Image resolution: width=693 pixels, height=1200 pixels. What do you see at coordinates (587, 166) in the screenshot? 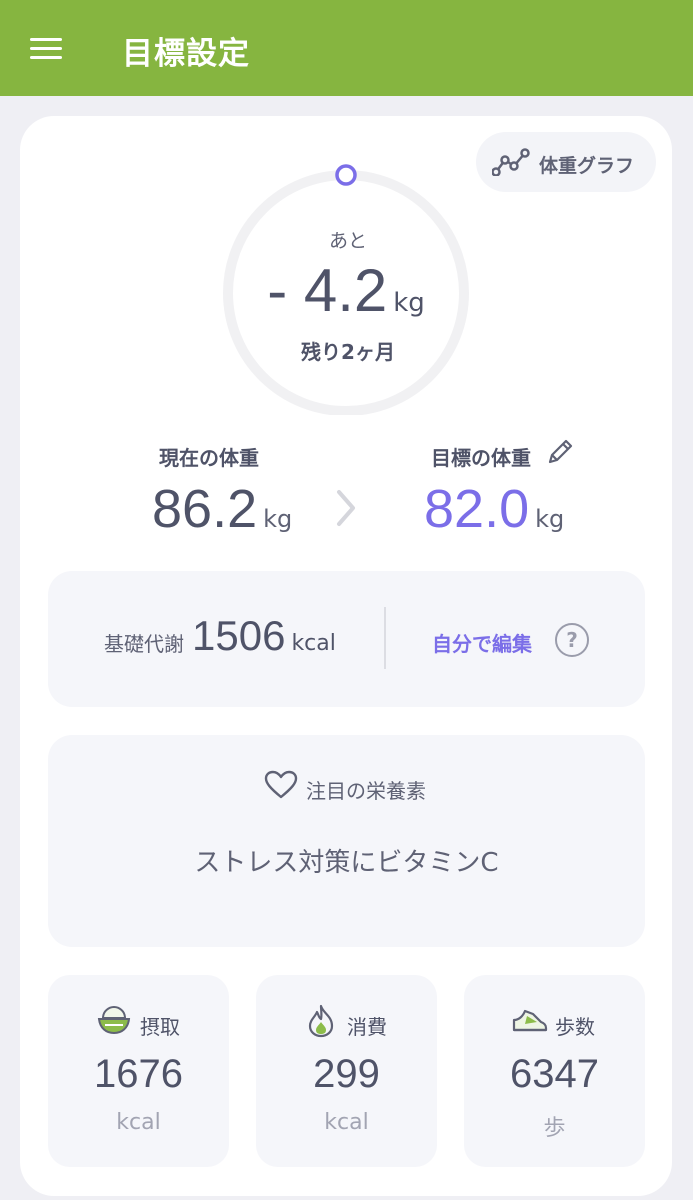
I see `weight-graph-label: 体重グラフ` at bounding box center [587, 166].